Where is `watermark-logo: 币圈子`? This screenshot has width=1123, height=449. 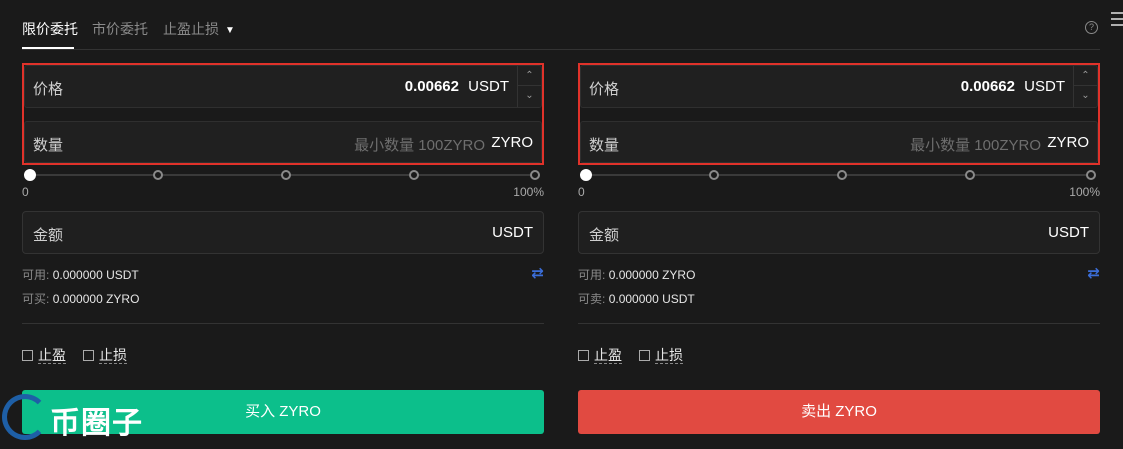
watermark-logo: 币圈子 is located at coordinates (74, 417).